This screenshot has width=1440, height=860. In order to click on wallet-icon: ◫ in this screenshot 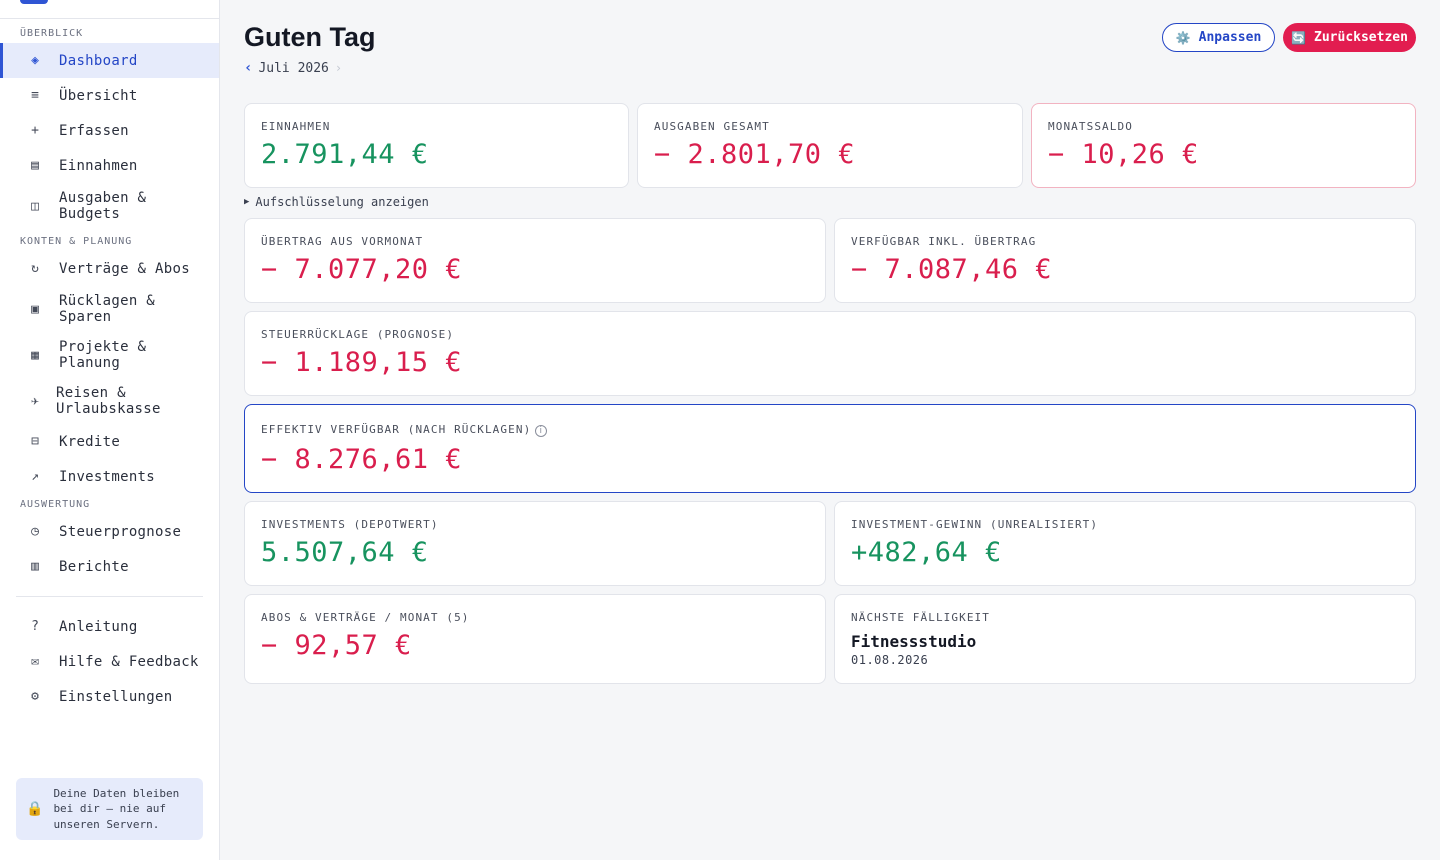, I will do `click(35, 206)`.